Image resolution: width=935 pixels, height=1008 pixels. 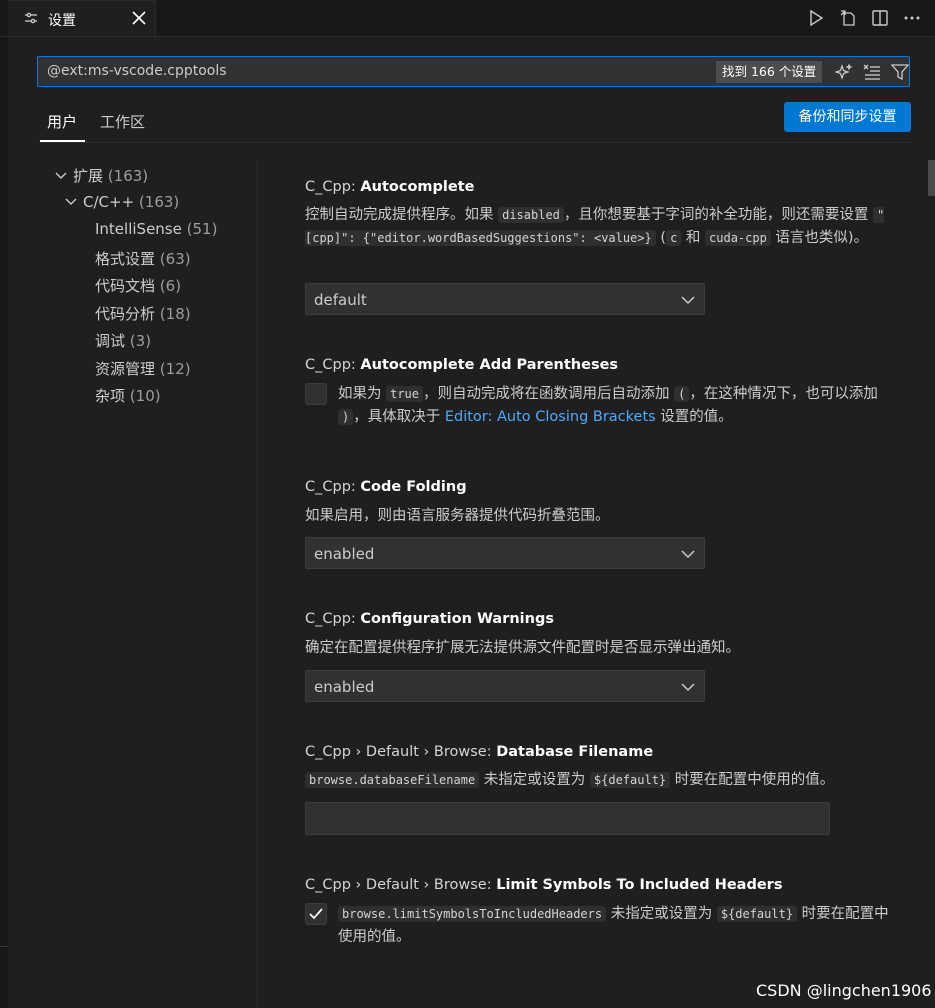 I want to click on watermark: CSDN @lingchen1906, so click(x=844, y=990).